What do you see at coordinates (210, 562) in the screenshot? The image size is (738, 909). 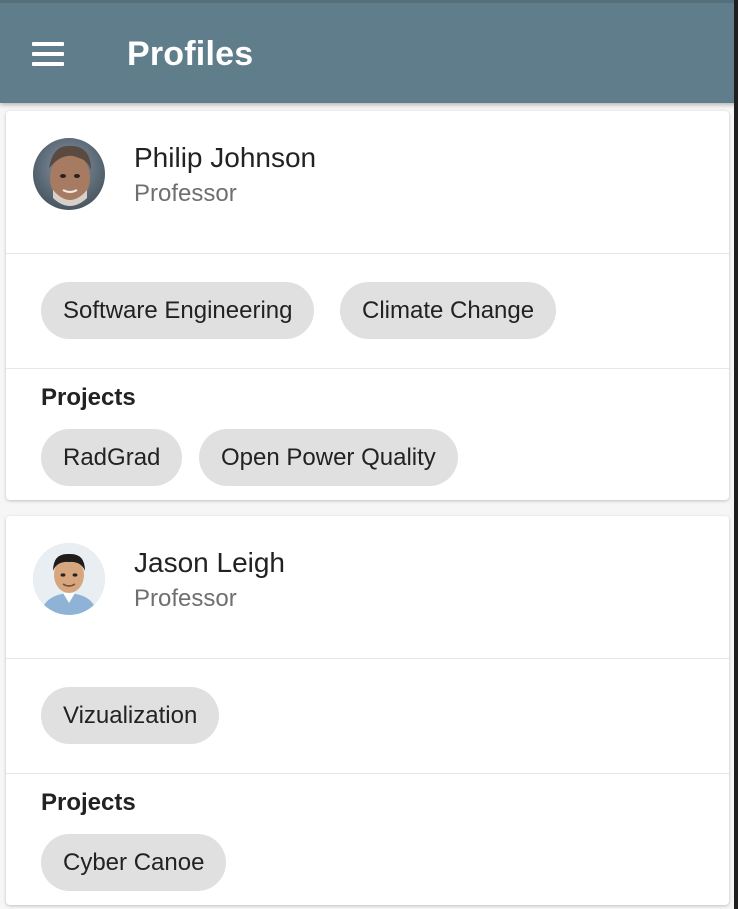 I see `profile-name: Jason Leigh` at bounding box center [210, 562].